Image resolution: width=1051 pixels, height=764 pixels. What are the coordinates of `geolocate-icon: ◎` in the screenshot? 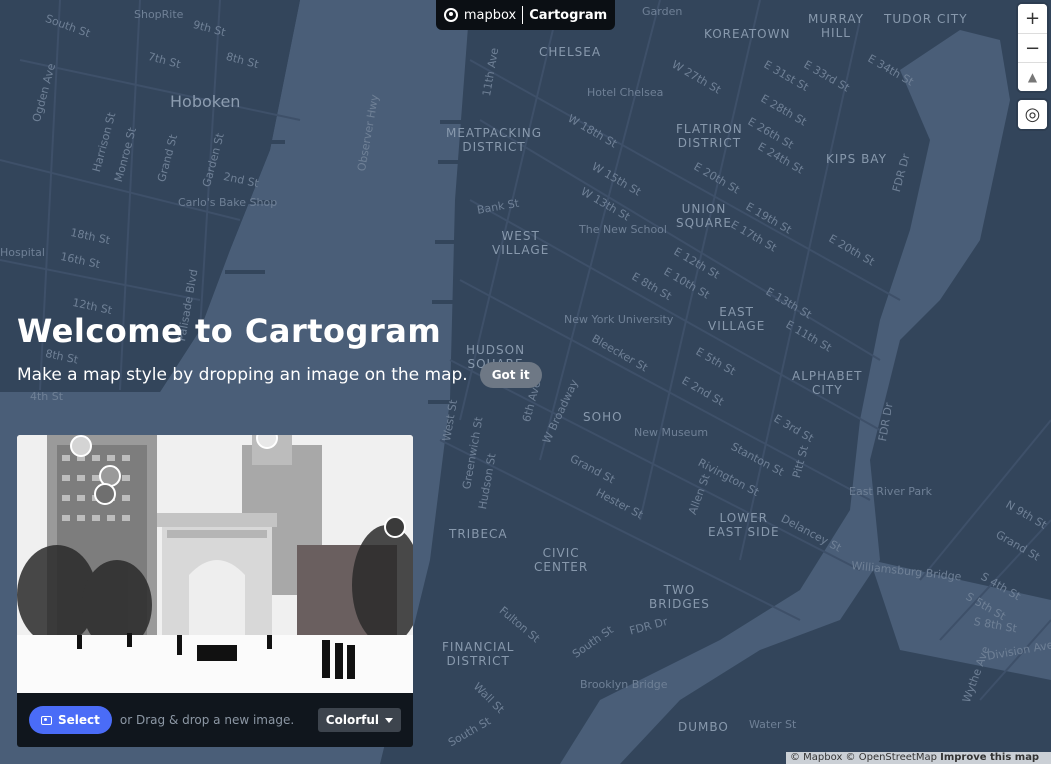 It's located at (1033, 114).